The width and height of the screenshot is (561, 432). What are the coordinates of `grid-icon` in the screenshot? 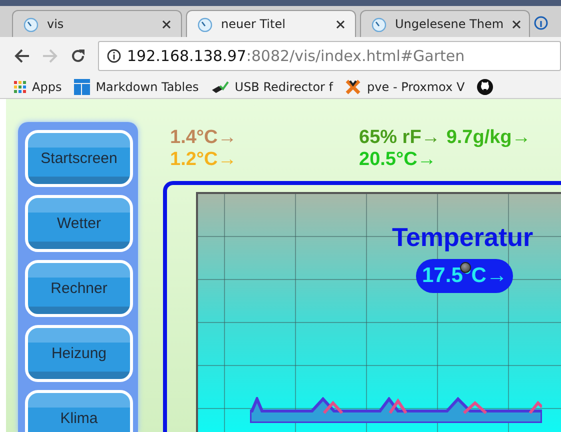 It's located at (20, 86).